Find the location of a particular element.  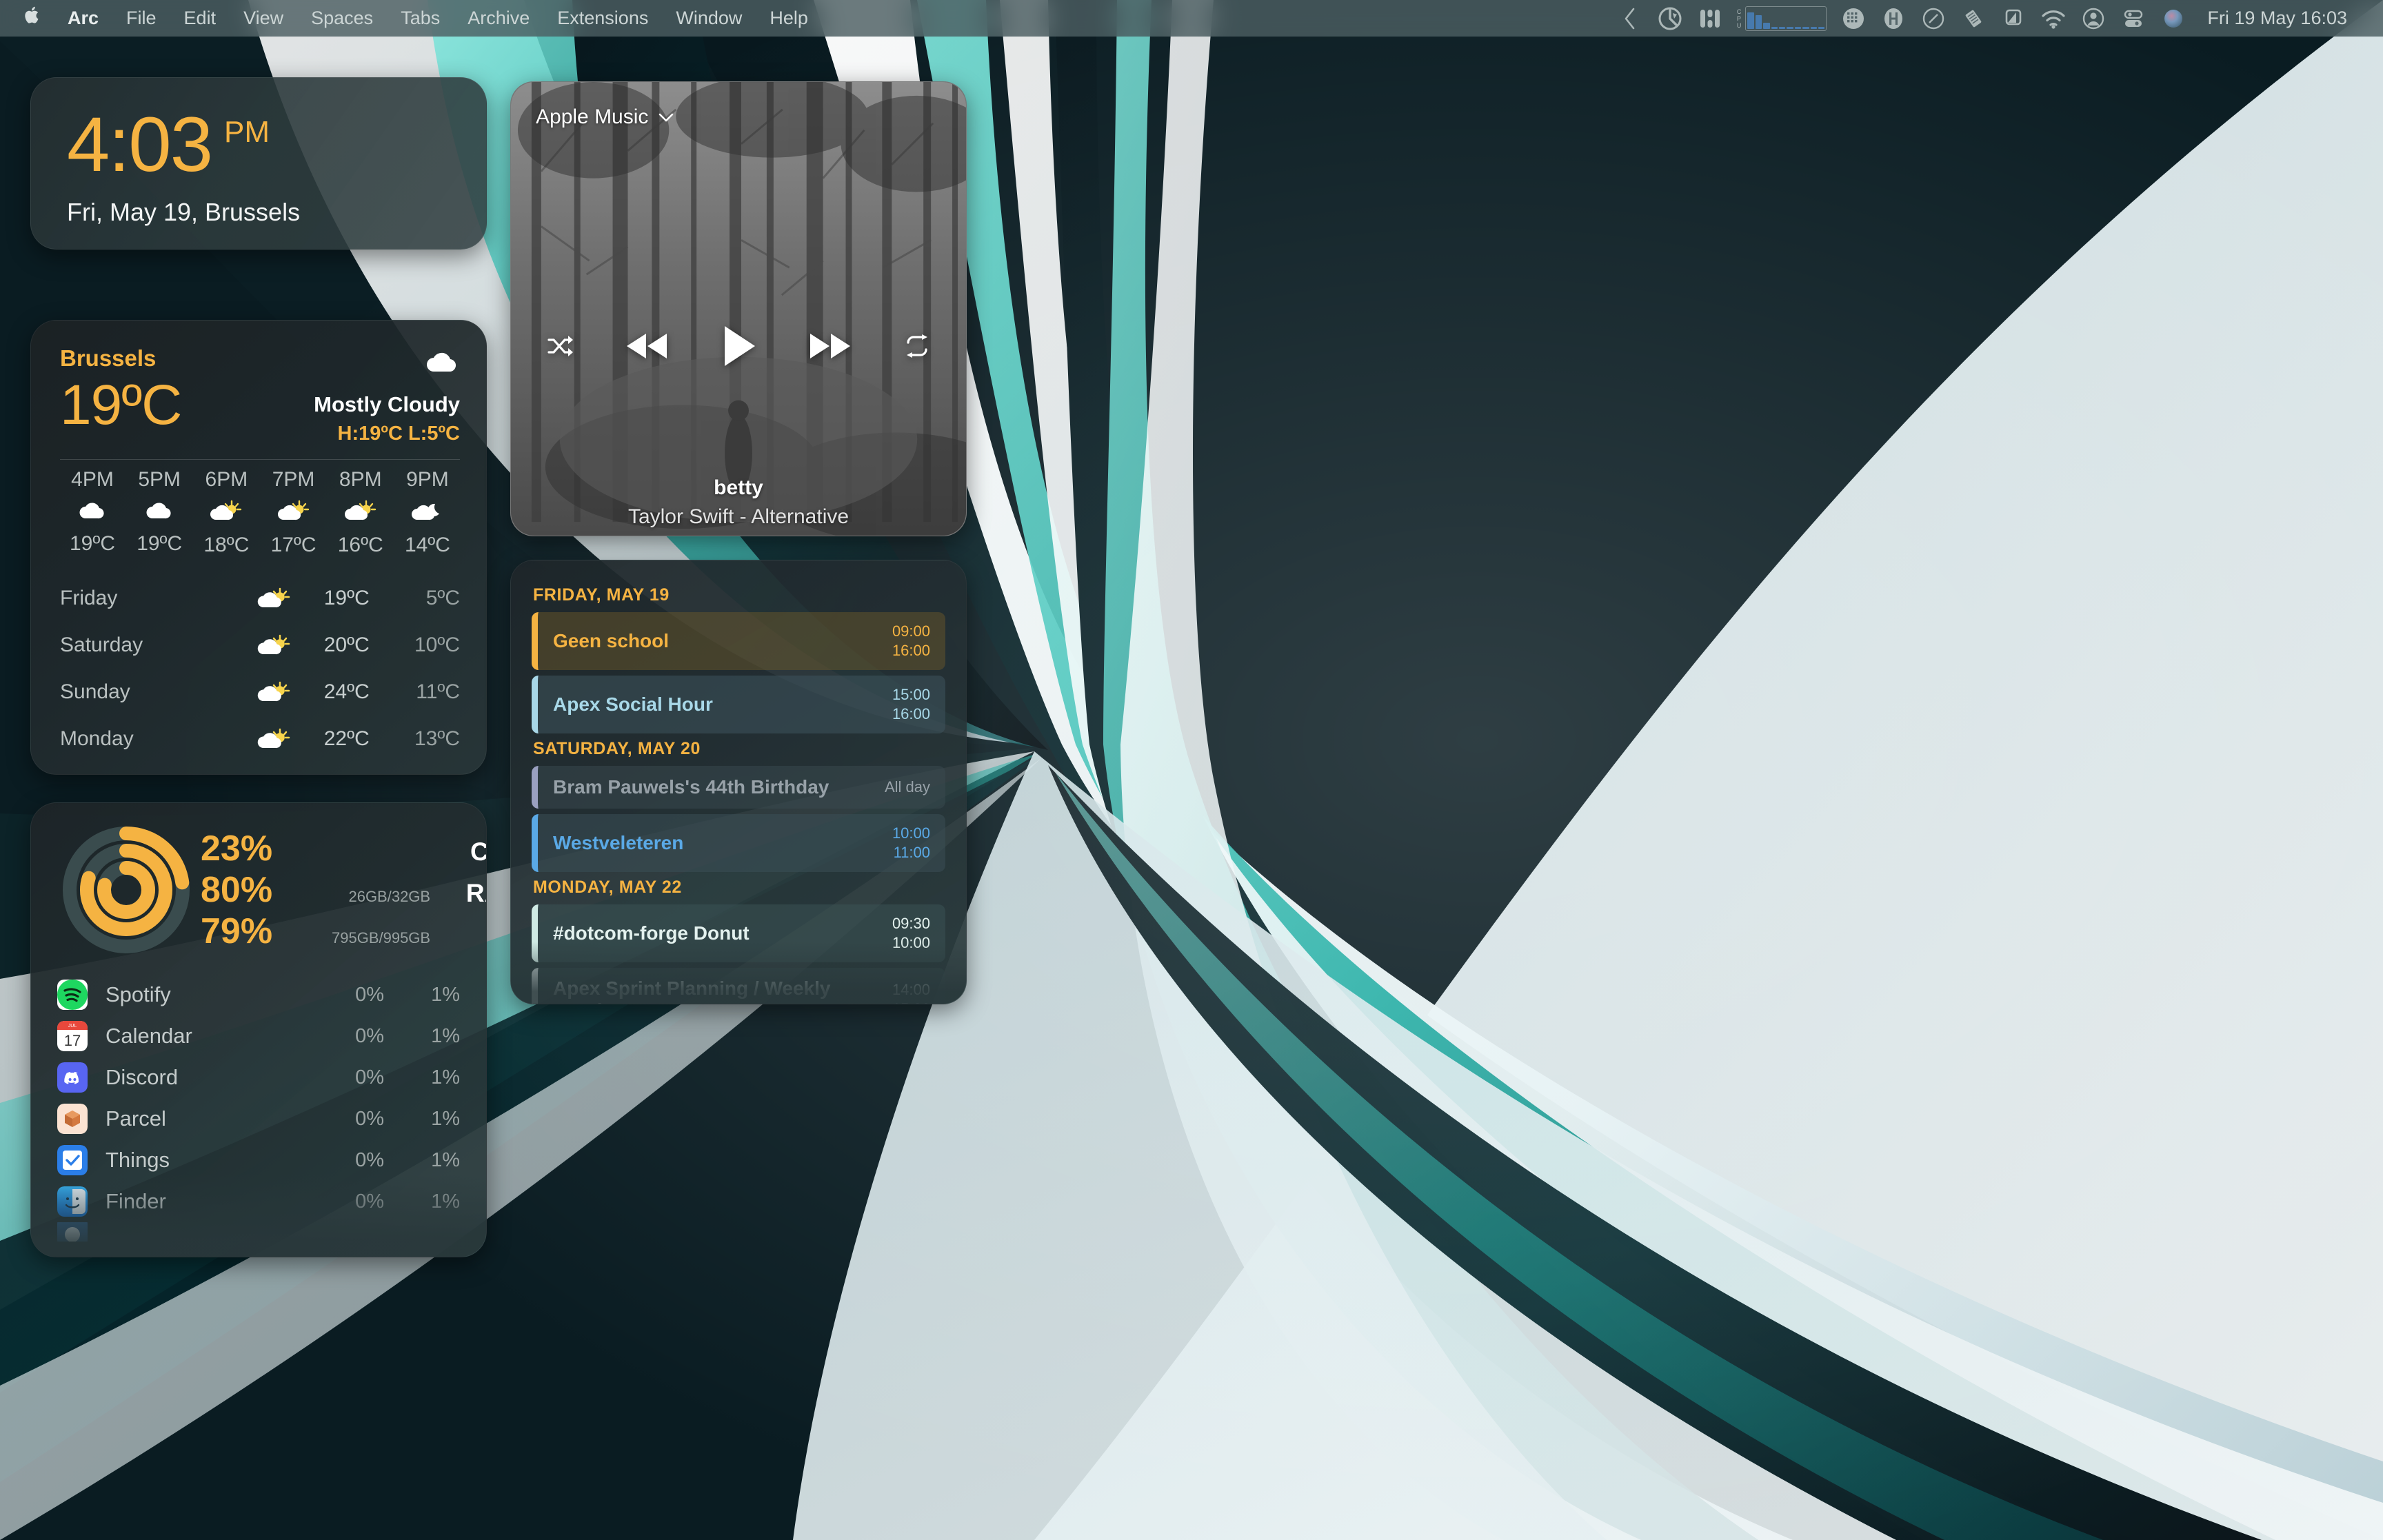

chevron-down-icon is located at coordinates (666, 117).